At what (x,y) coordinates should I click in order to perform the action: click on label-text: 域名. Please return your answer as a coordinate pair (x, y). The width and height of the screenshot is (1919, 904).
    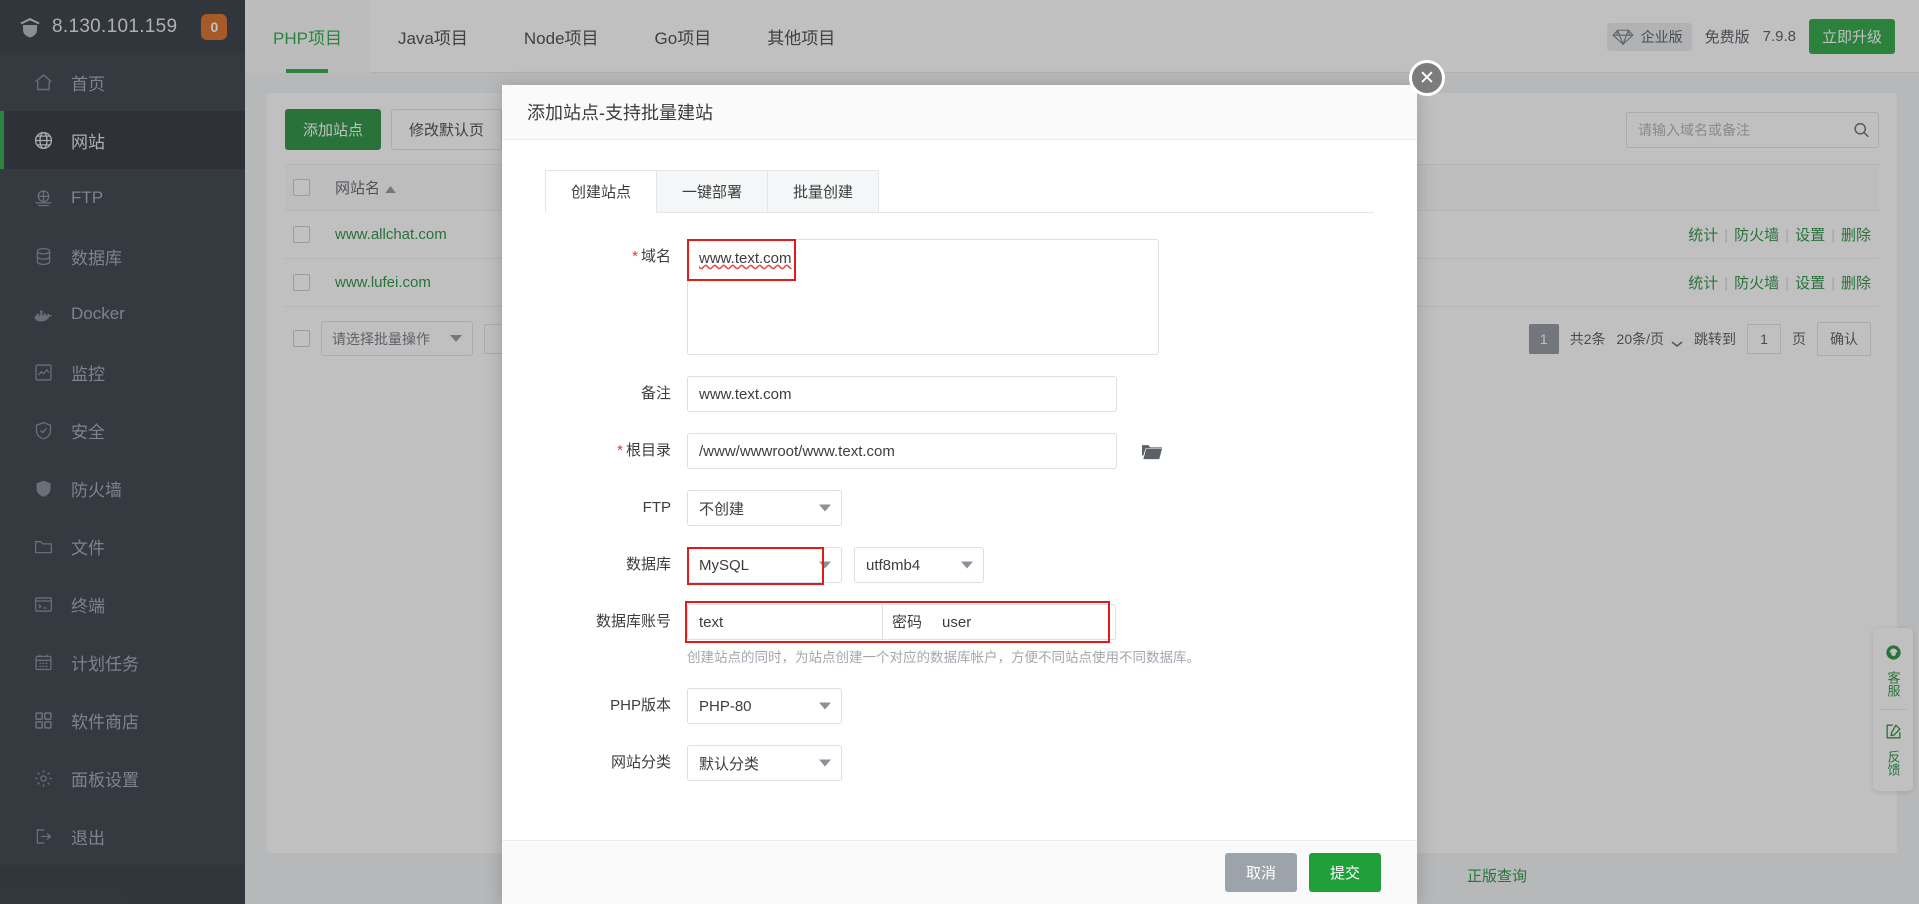
    Looking at the image, I should click on (655, 256).